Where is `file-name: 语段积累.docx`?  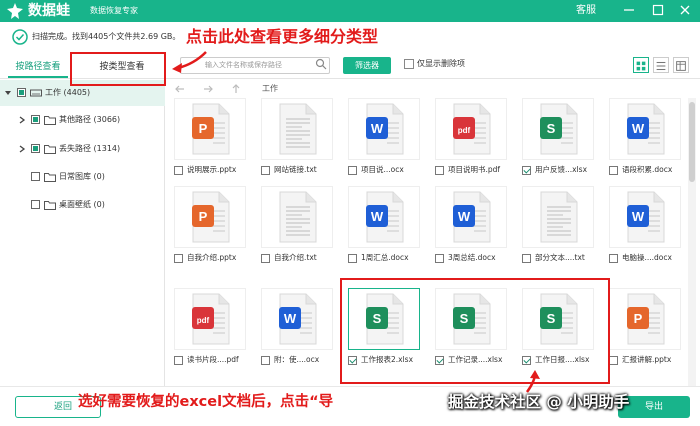 file-name: 语段积累.docx is located at coordinates (647, 169).